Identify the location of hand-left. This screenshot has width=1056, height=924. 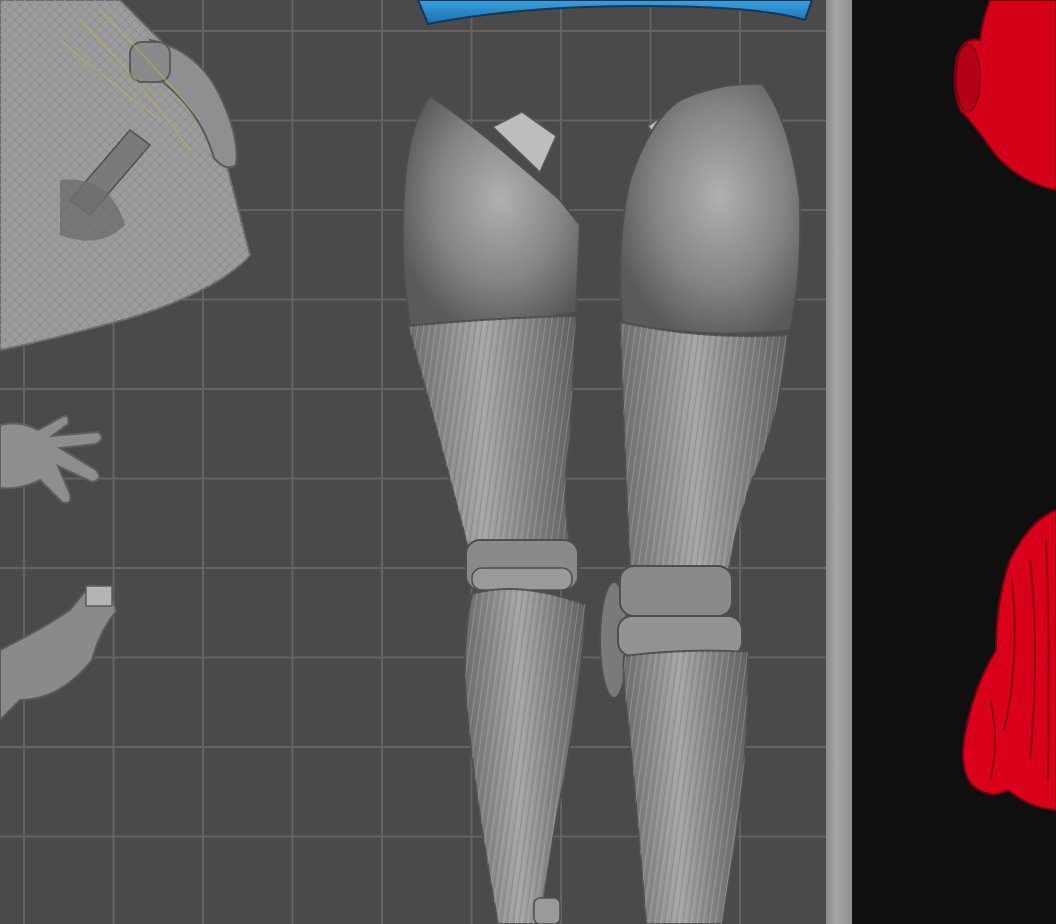
(51, 459).